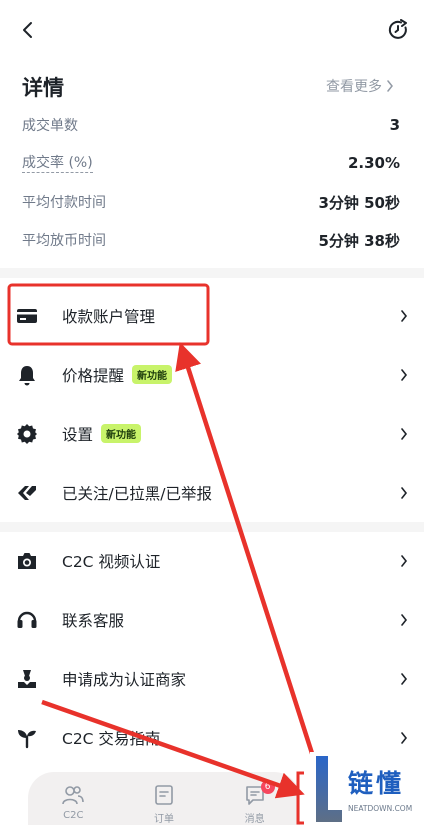  Describe the element at coordinates (376, 783) in the screenshot. I see `watermark-brand: 链懂` at that location.